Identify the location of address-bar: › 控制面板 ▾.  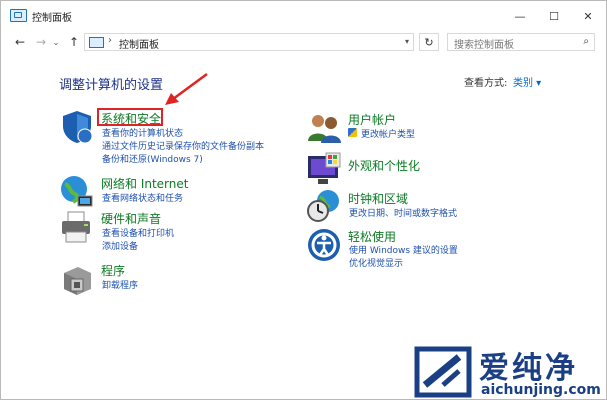
(249, 42).